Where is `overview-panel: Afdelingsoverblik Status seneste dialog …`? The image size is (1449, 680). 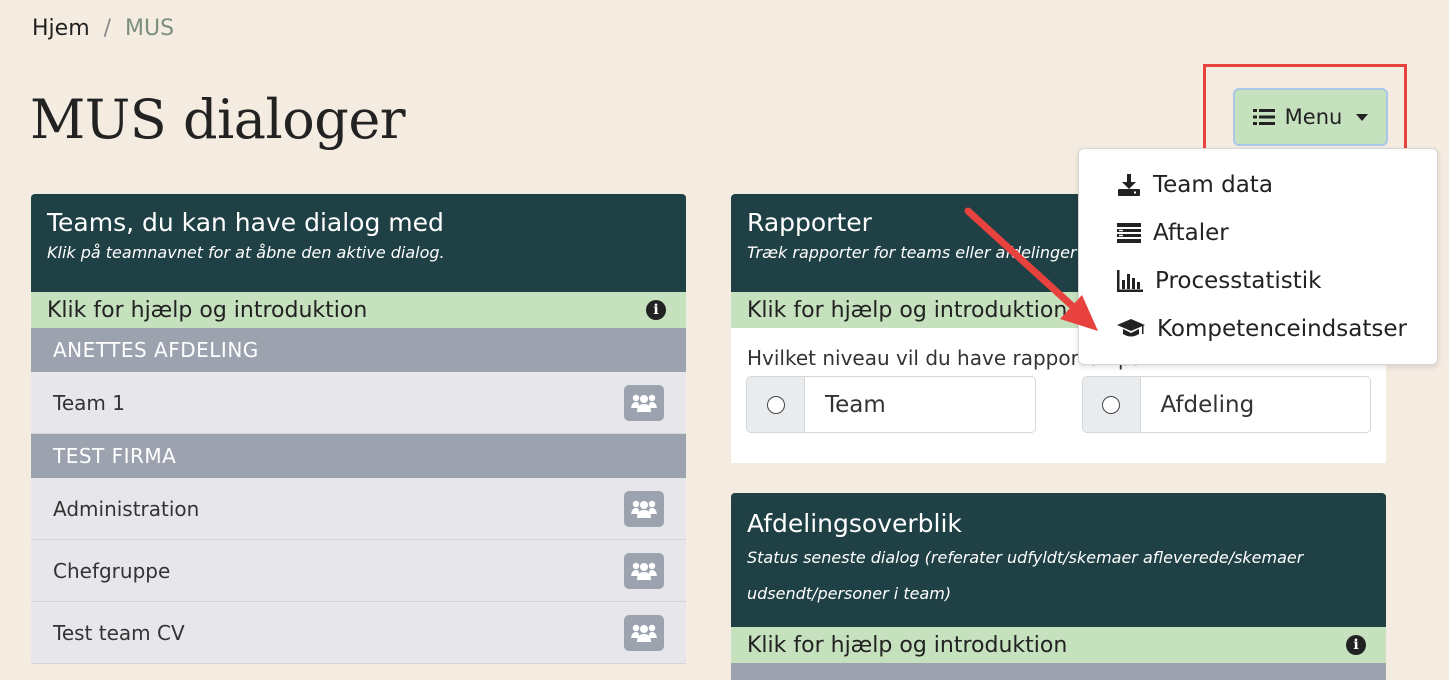
overview-panel: Afdelingsoverblik Status seneste dialog … is located at coordinates (1058, 586).